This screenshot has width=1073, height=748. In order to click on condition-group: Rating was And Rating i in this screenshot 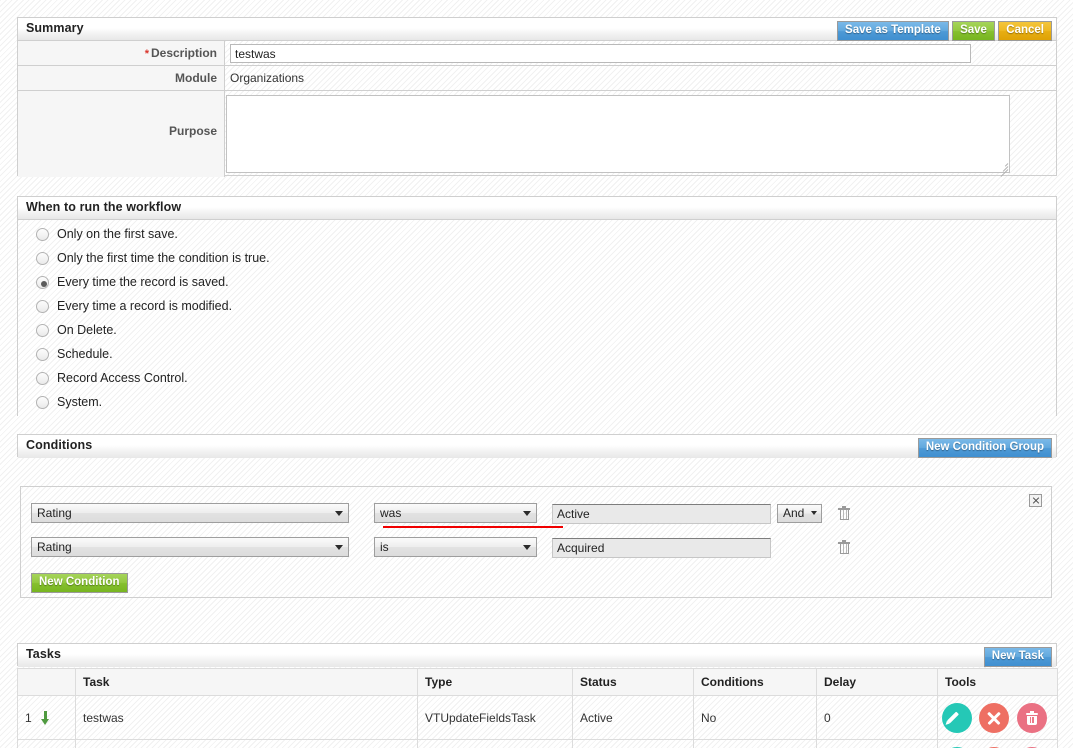, I will do `click(536, 542)`.